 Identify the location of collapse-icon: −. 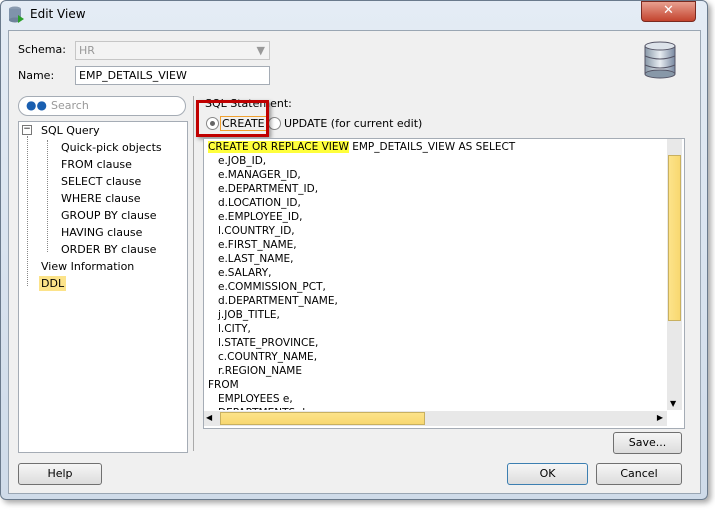
(27, 130).